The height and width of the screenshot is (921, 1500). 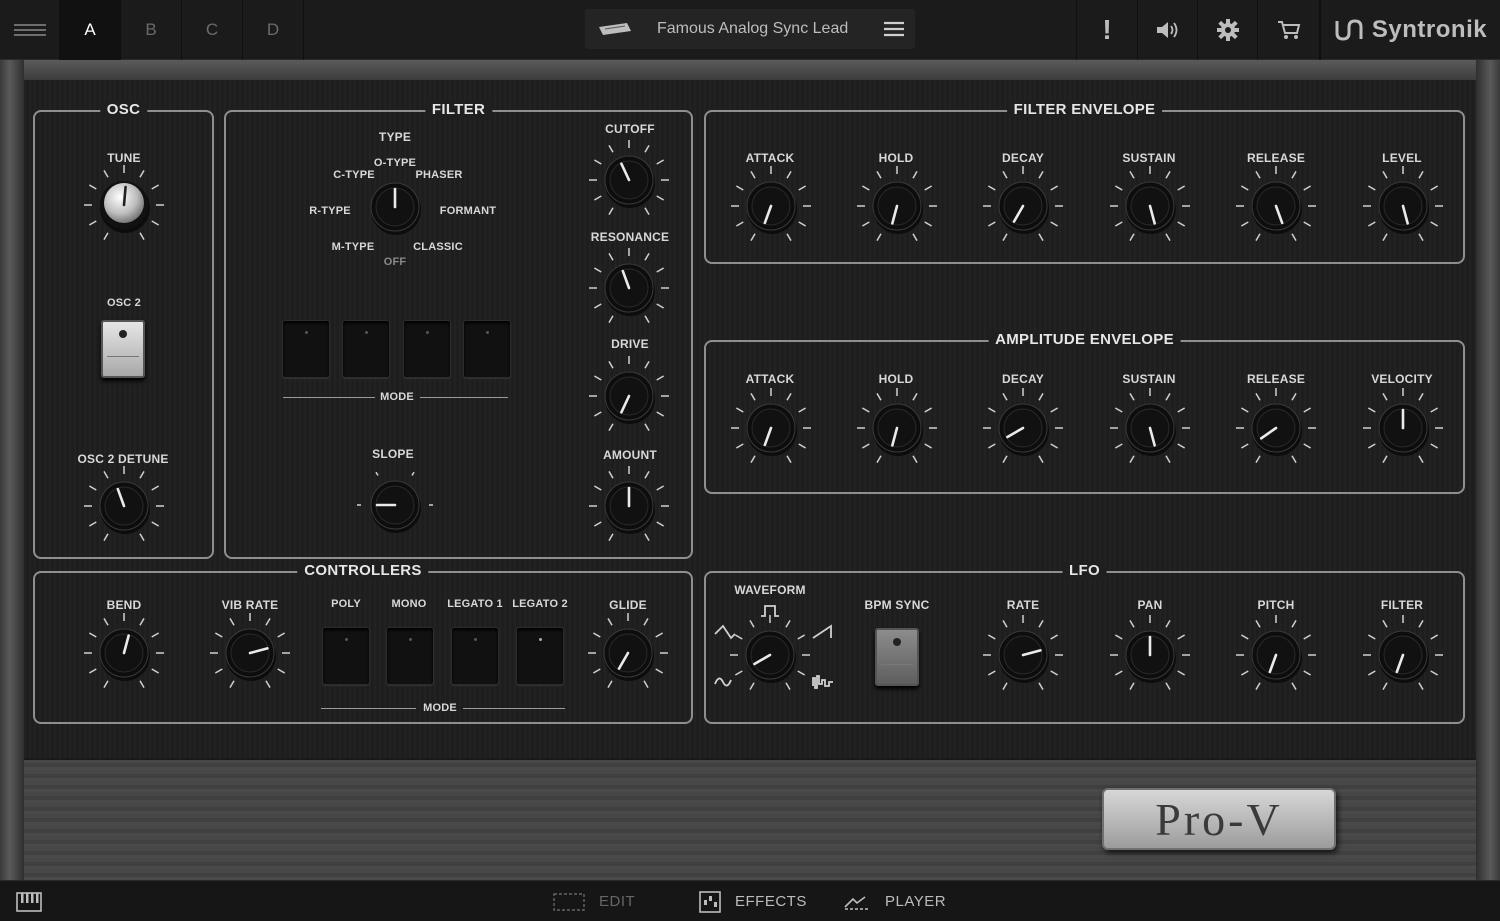 What do you see at coordinates (771, 206) in the screenshot?
I see `fenv-attack-knob` at bounding box center [771, 206].